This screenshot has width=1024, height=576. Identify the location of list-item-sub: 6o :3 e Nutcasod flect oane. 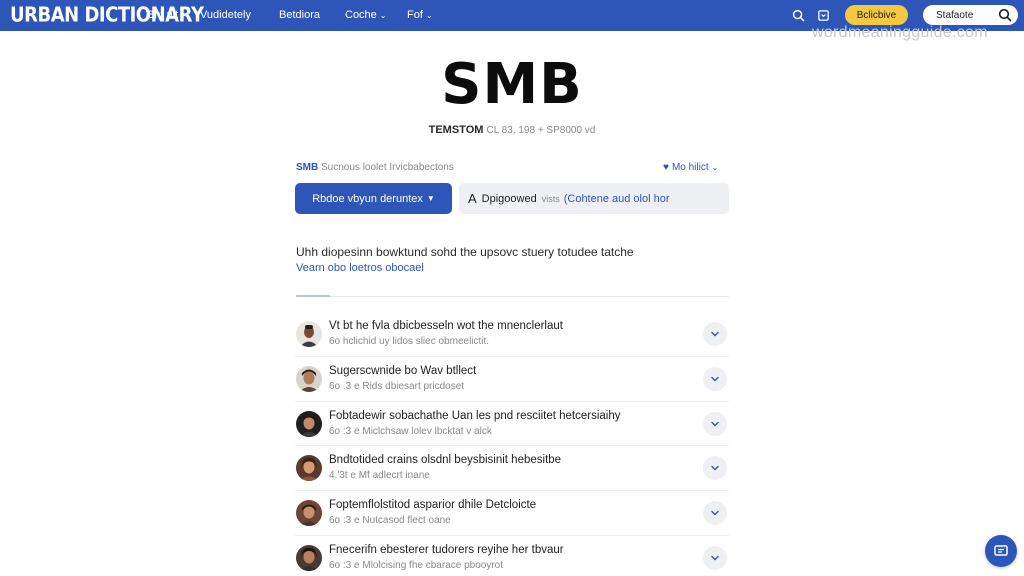
(390, 521).